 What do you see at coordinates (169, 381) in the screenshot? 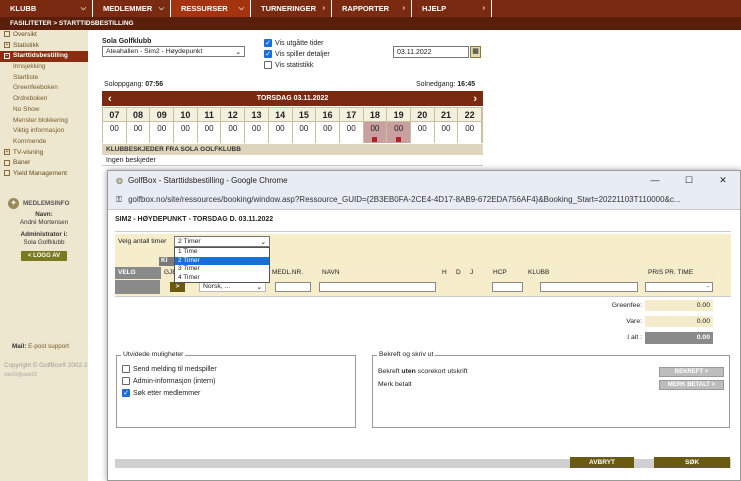
I see `admin-info-checkbox: Admin-informasjon (intern)` at bounding box center [169, 381].